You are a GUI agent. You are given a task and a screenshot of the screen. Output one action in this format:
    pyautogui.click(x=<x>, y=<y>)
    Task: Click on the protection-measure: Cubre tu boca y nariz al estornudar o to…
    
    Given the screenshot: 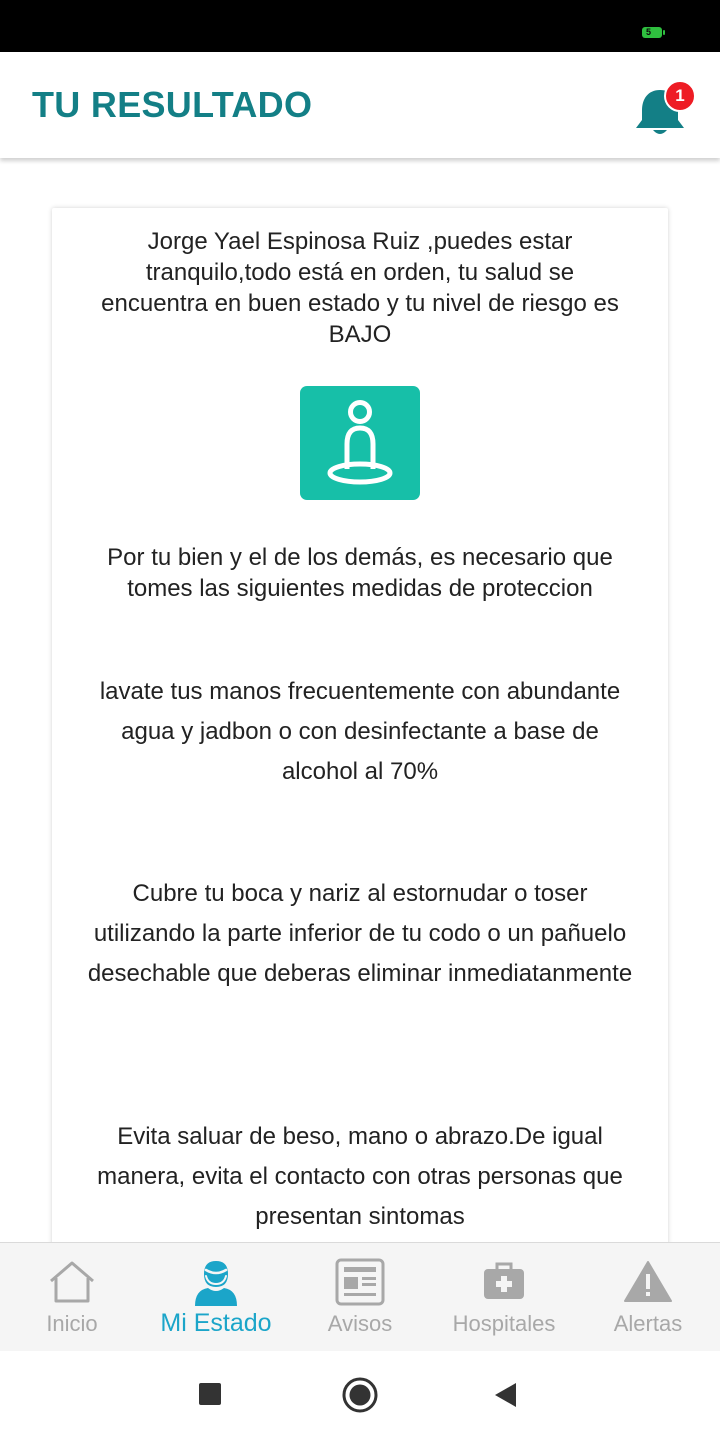 What is the action you would take?
    pyautogui.click(x=360, y=933)
    